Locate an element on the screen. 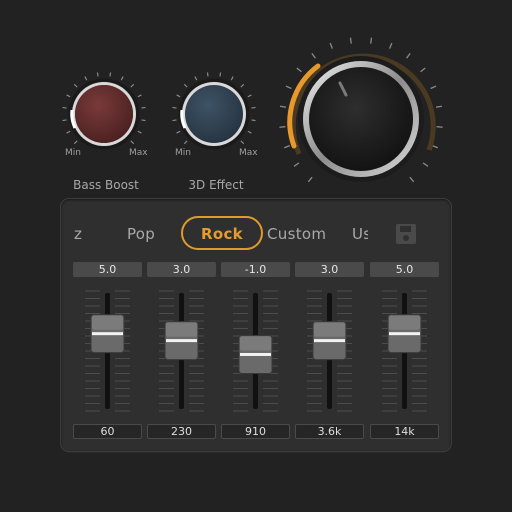 The height and width of the screenshot is (512, 512). band-freq-60: 60 is located at coordinates (107, 431).